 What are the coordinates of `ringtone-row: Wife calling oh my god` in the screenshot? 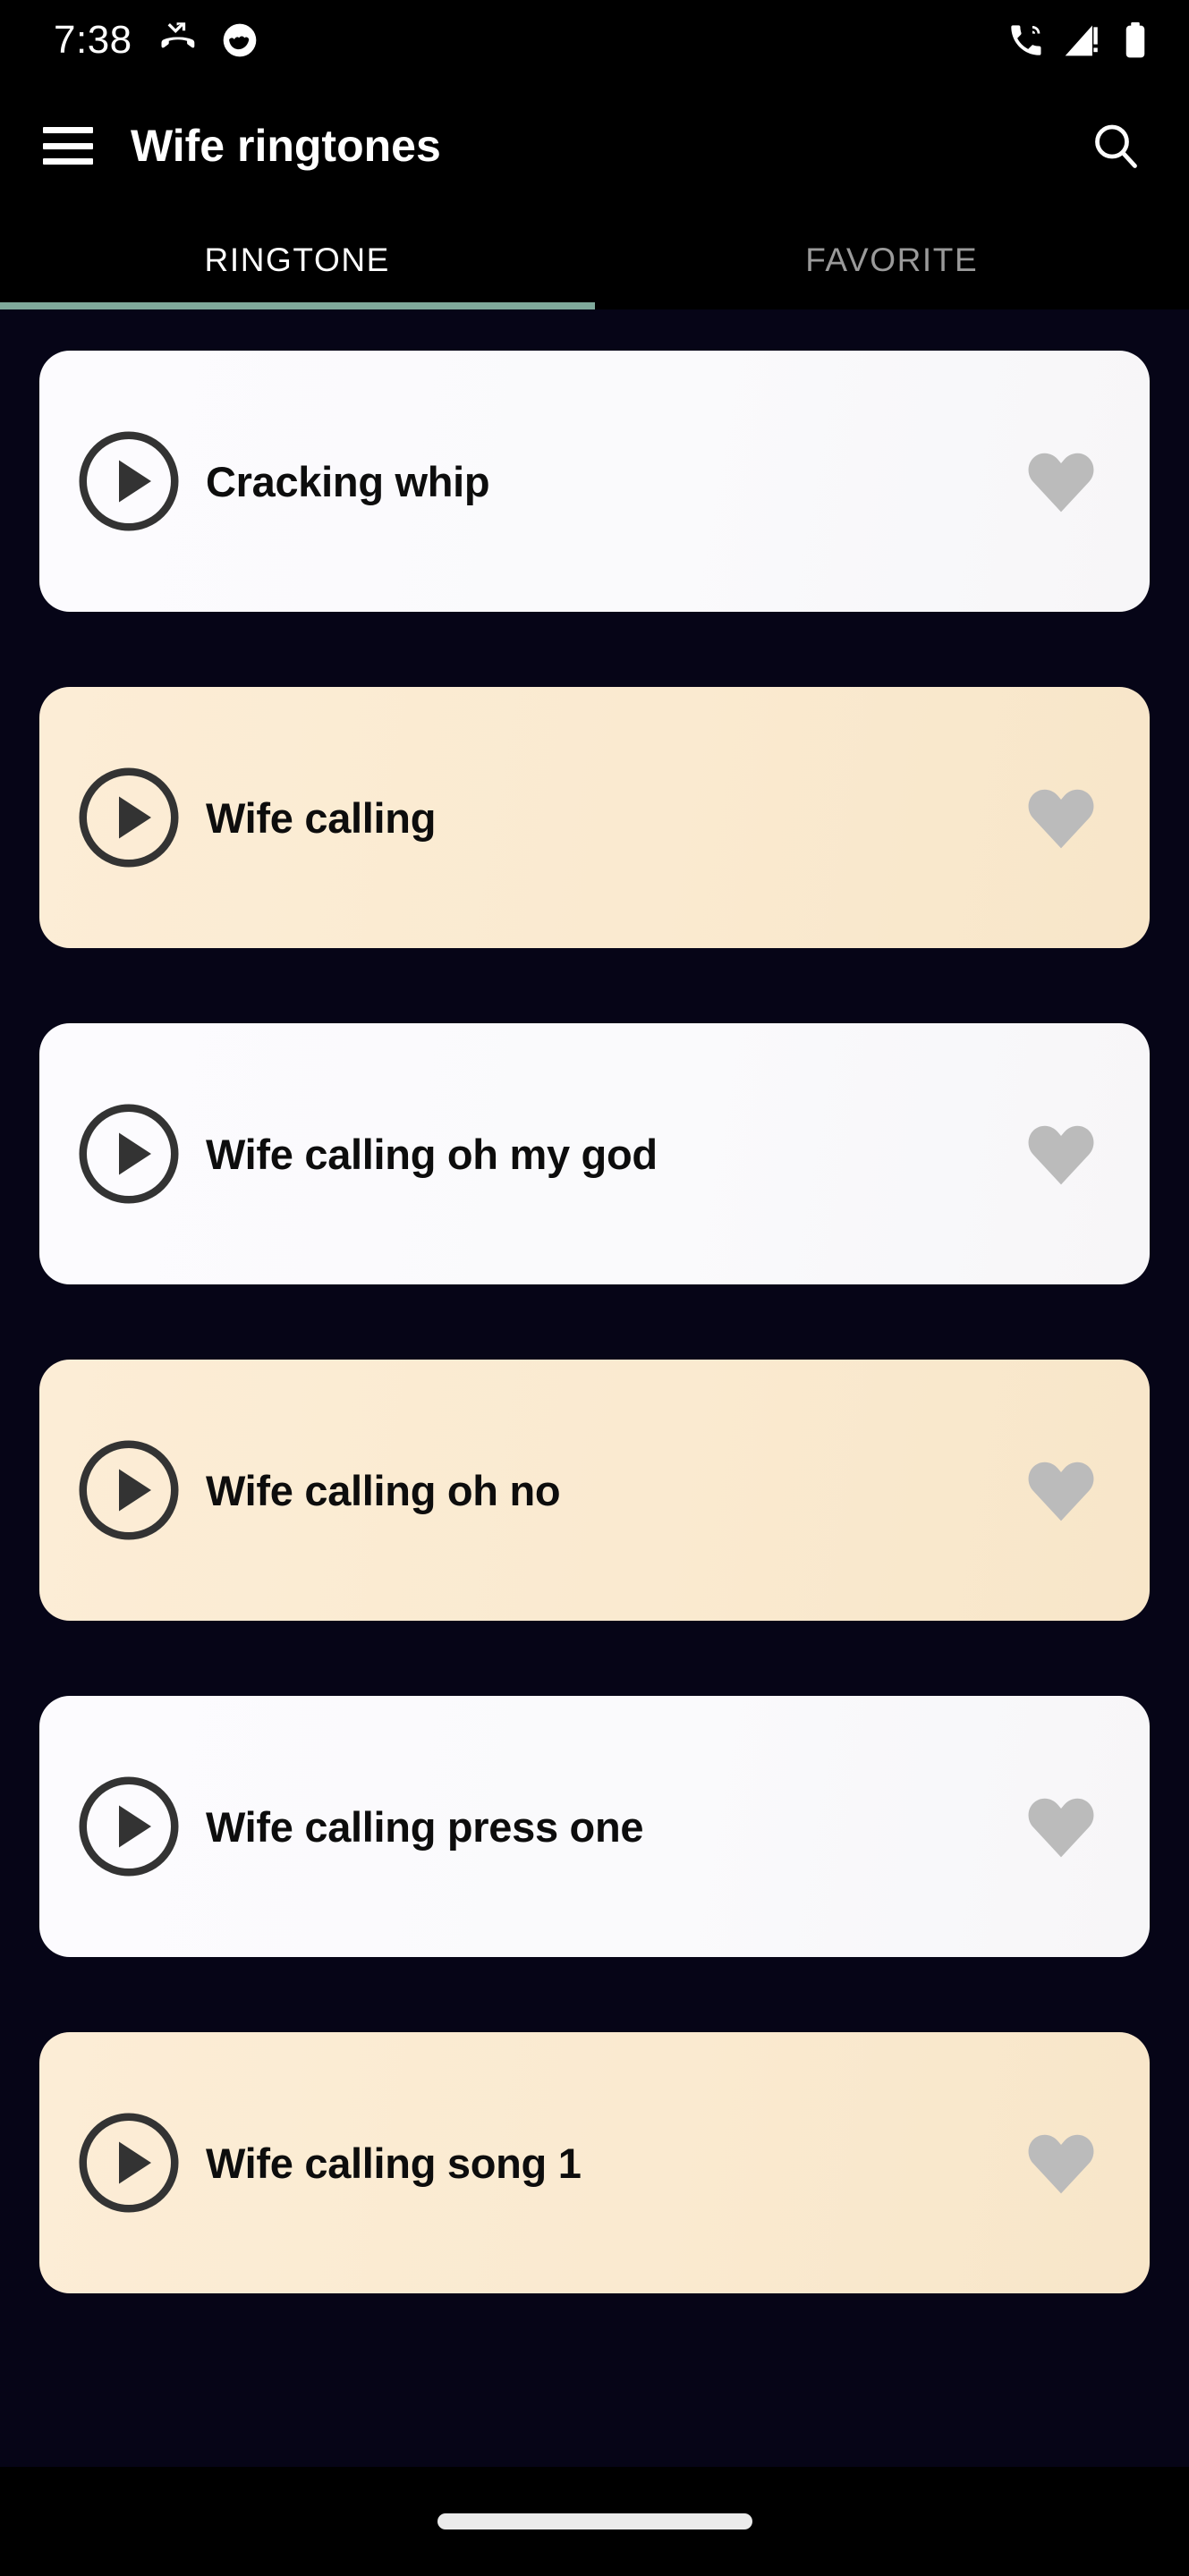 It's located at (594, 1153).